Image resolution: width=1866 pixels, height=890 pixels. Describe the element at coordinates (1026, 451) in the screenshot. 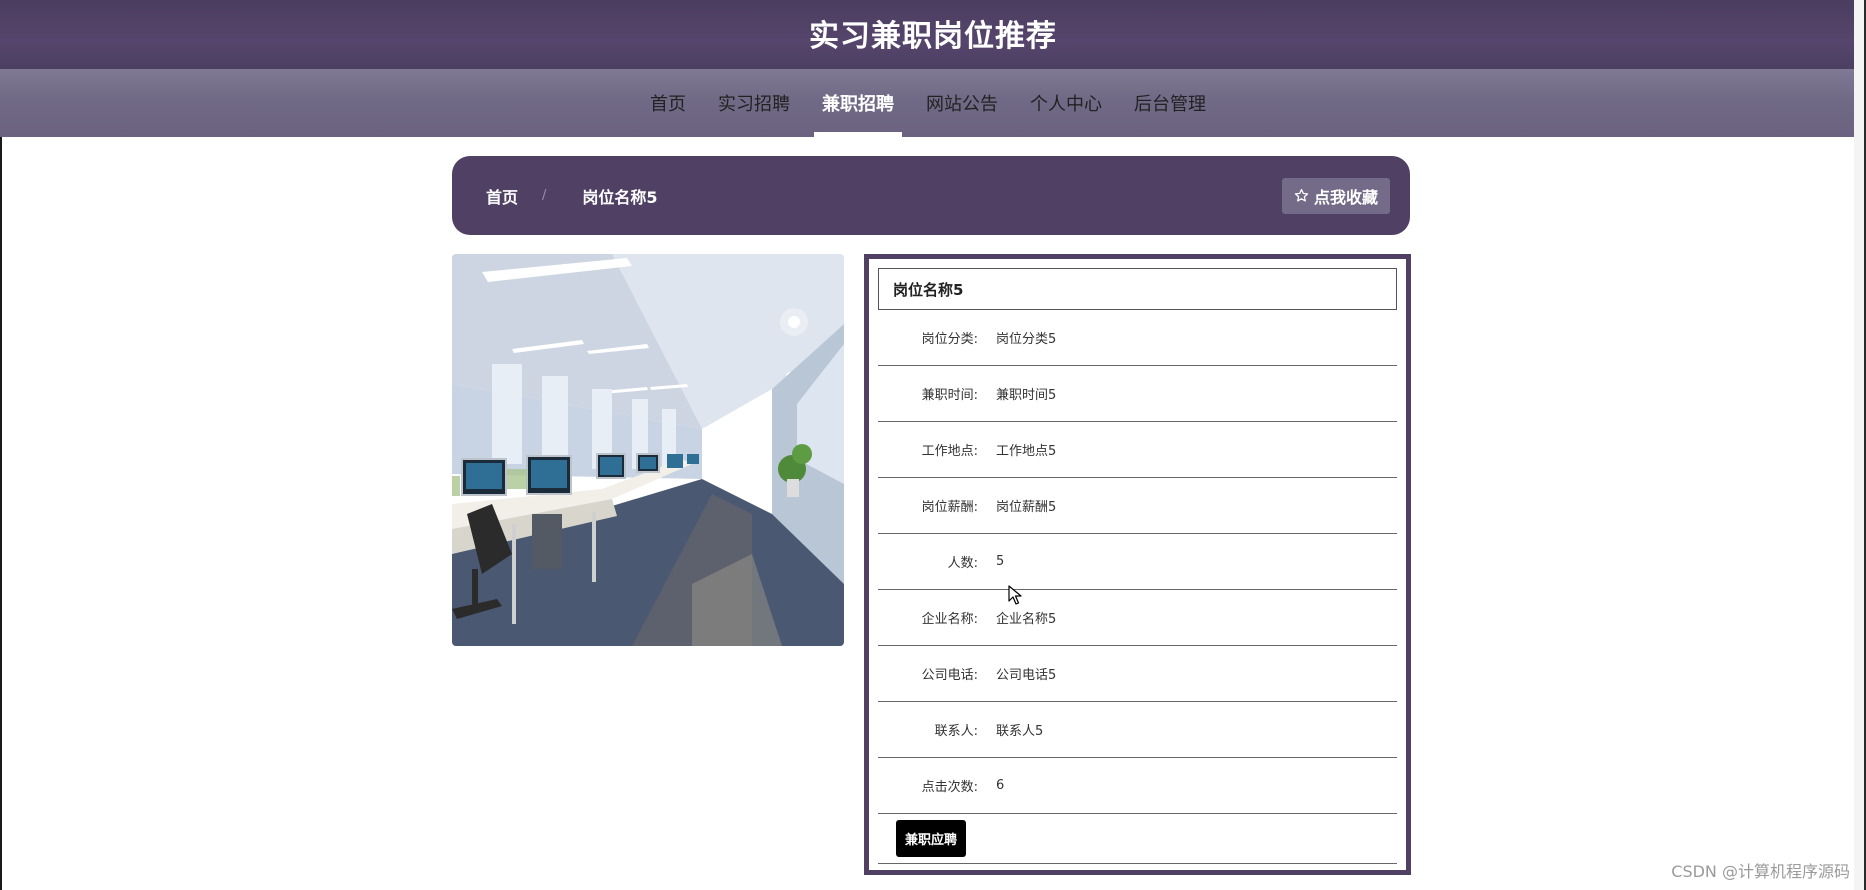

I see `detail-value: 工作地点5` at that location.